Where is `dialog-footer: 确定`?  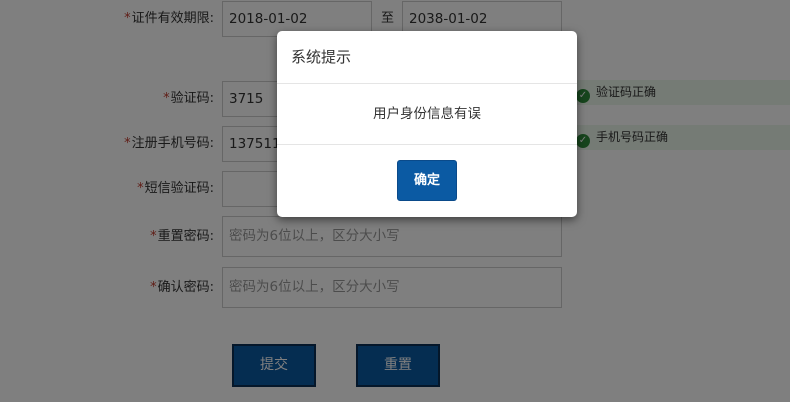 dialog-footer: 确定 is located at coordinates (427, 181).